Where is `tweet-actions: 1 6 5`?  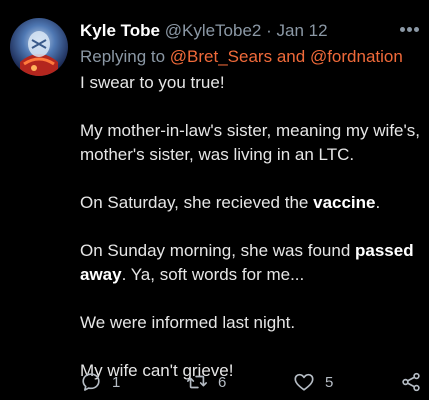 tweet-actions: 1 6 5 is located at coordinates (214, 382).